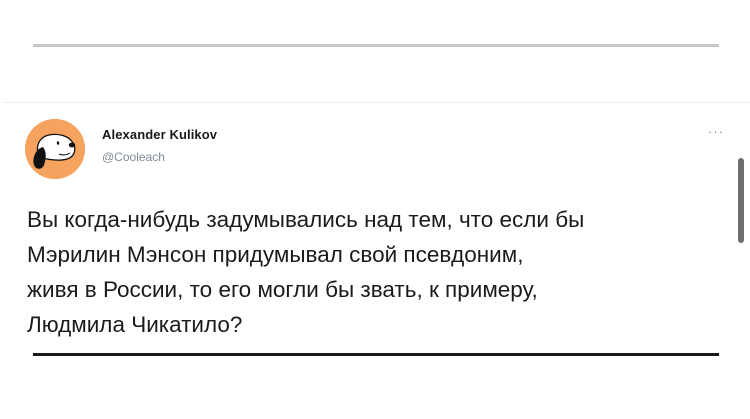 The height and width of the screenshot is (419, 750). Describe the element at coordinates (741, 200) in the screenshot. I see `scrollbar-thumb` at that location.